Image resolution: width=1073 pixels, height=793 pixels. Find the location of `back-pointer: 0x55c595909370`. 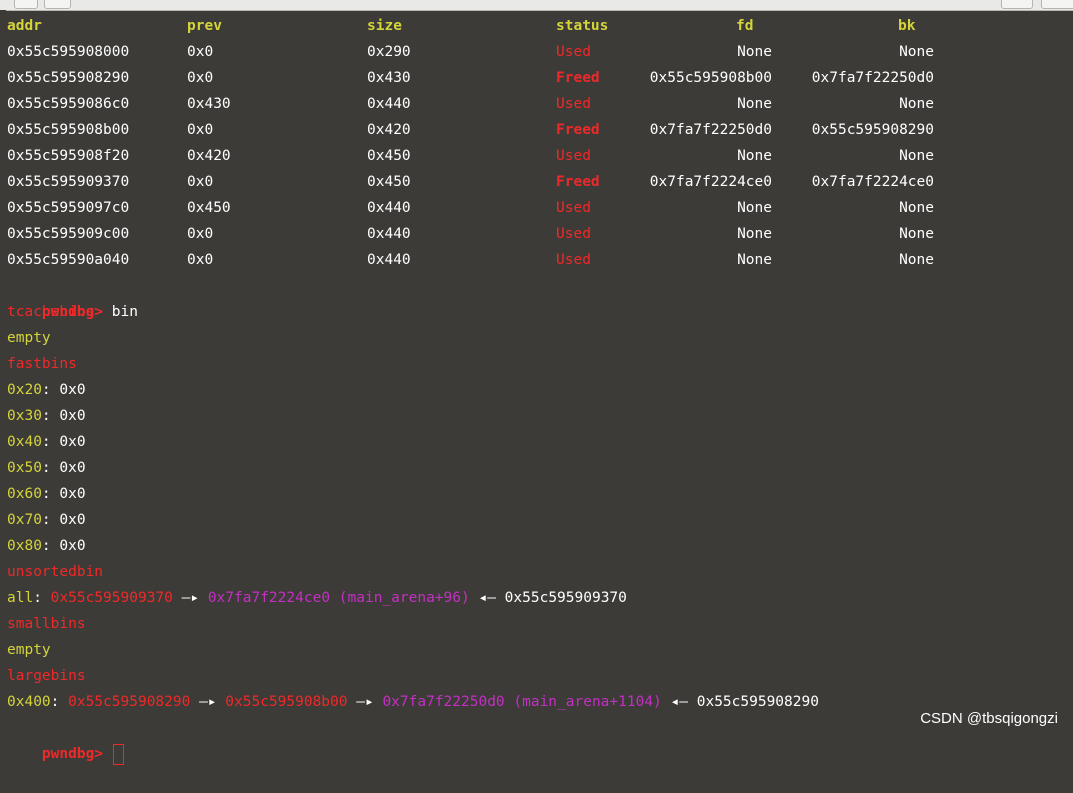

back-pointer: 0x55c595909370 is located at coordinates (565, 598).